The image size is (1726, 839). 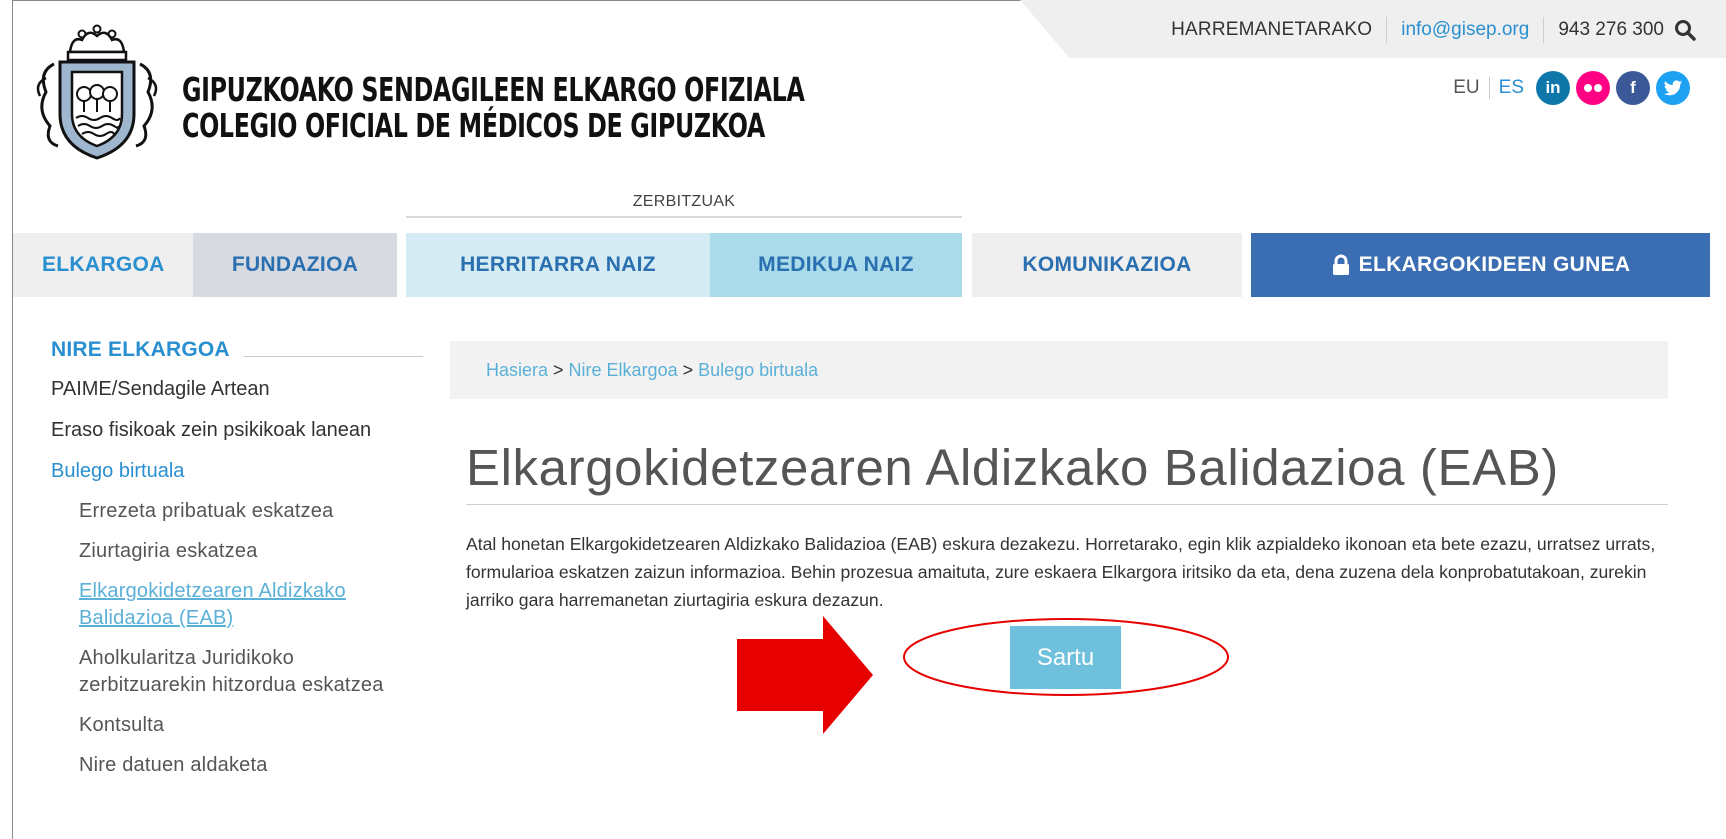 What do you see at coordinates (140, 350) in the screenshot?
I see `sidebar-title-label: NIRE ELKARGOA` at bounding box center [140, 350].